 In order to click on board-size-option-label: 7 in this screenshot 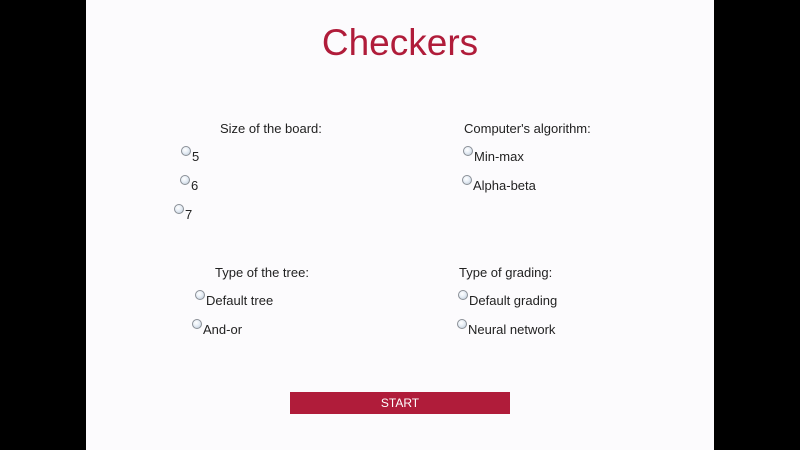, I will do `click(189, 214)`.